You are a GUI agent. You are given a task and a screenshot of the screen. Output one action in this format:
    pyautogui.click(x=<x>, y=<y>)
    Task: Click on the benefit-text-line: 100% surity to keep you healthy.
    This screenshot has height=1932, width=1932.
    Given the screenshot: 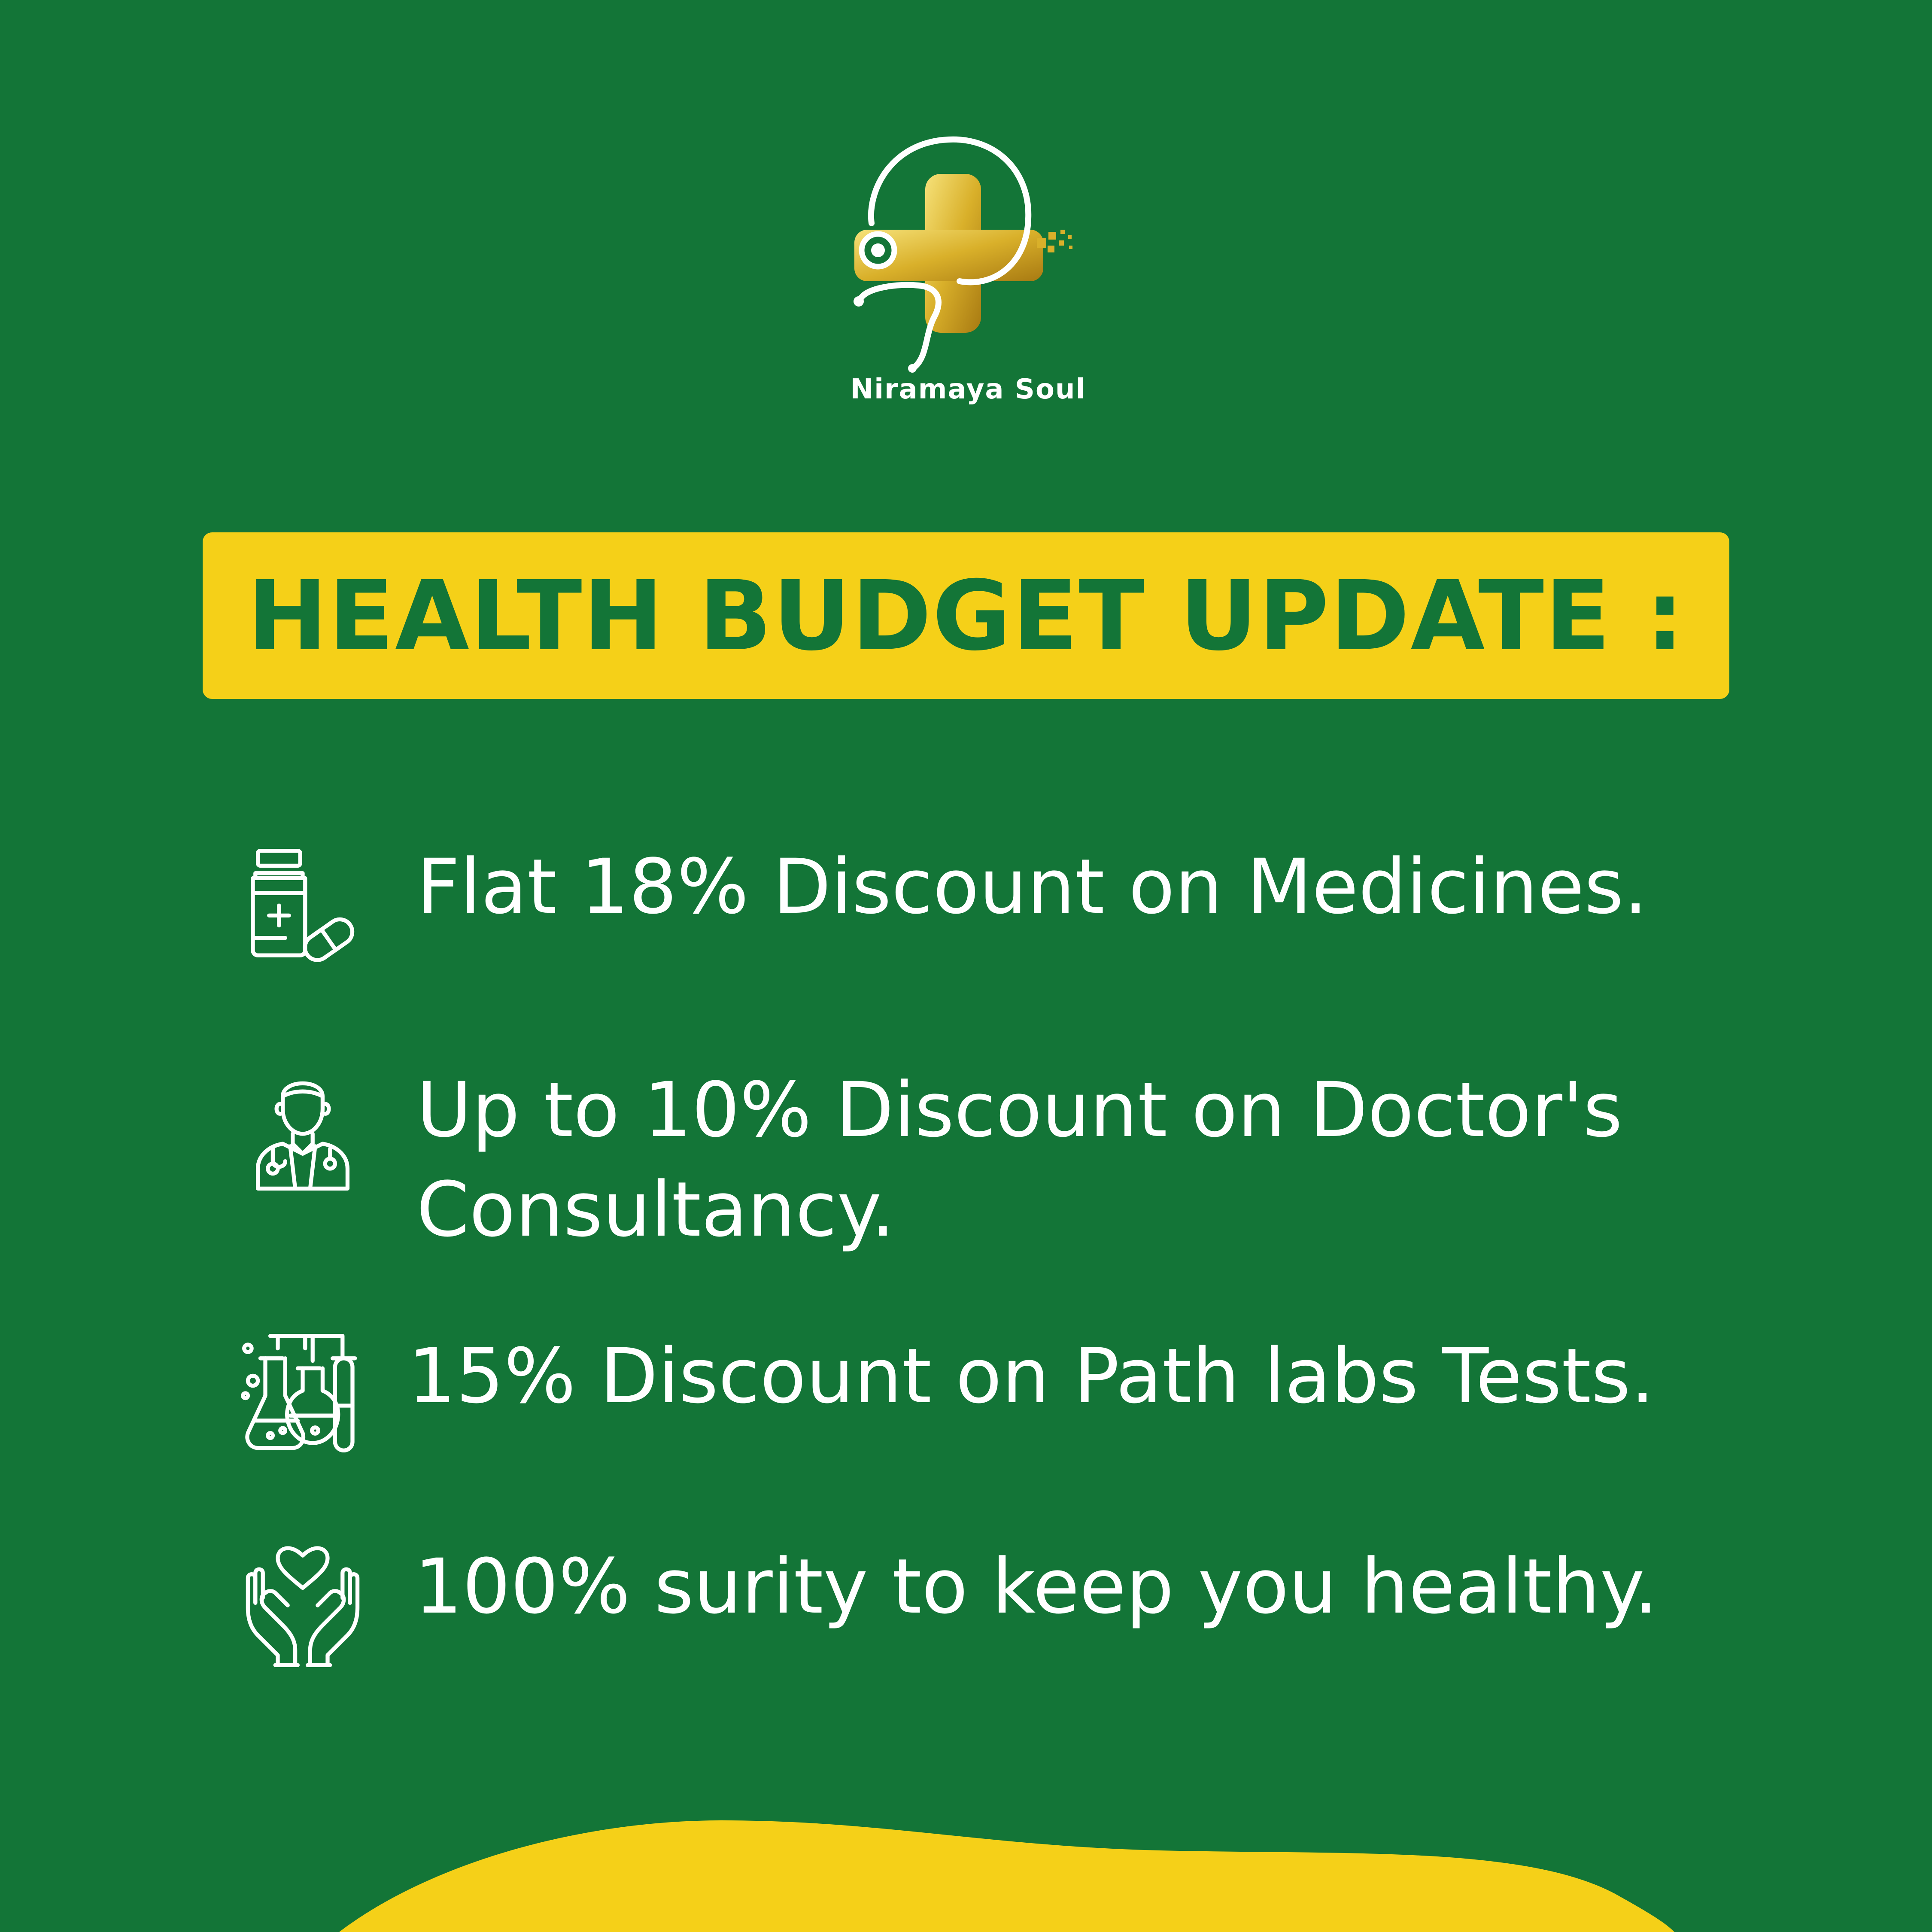 What is the action you would take?
    pyautogui.click(x=1036, y=1587)
    